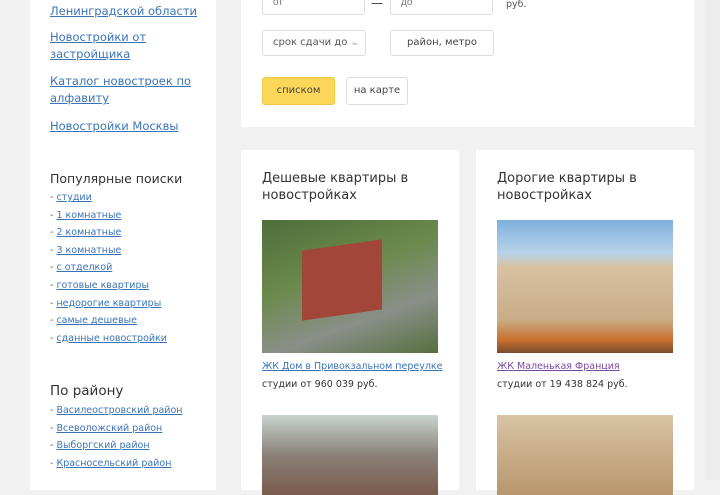 The image size is (720, 495). What do you see at coordinates (352, 366) in the screenshot?
I see `complex-link: ЖК Дом в Привокзальном переулке` at bounding box center [352, 366].